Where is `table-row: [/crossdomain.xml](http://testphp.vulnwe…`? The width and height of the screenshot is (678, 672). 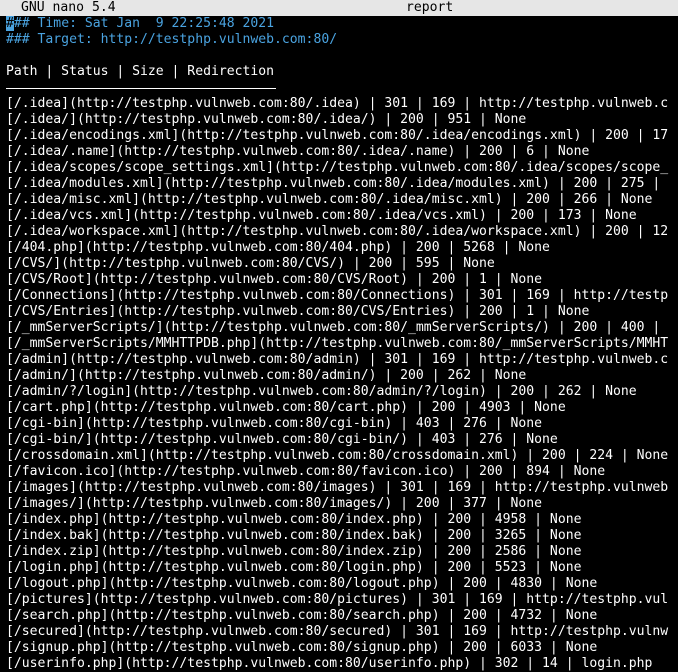
table-row: [/crossdomain.xml](http://testphp.vulnwe… is located at coordinates (337, 455).